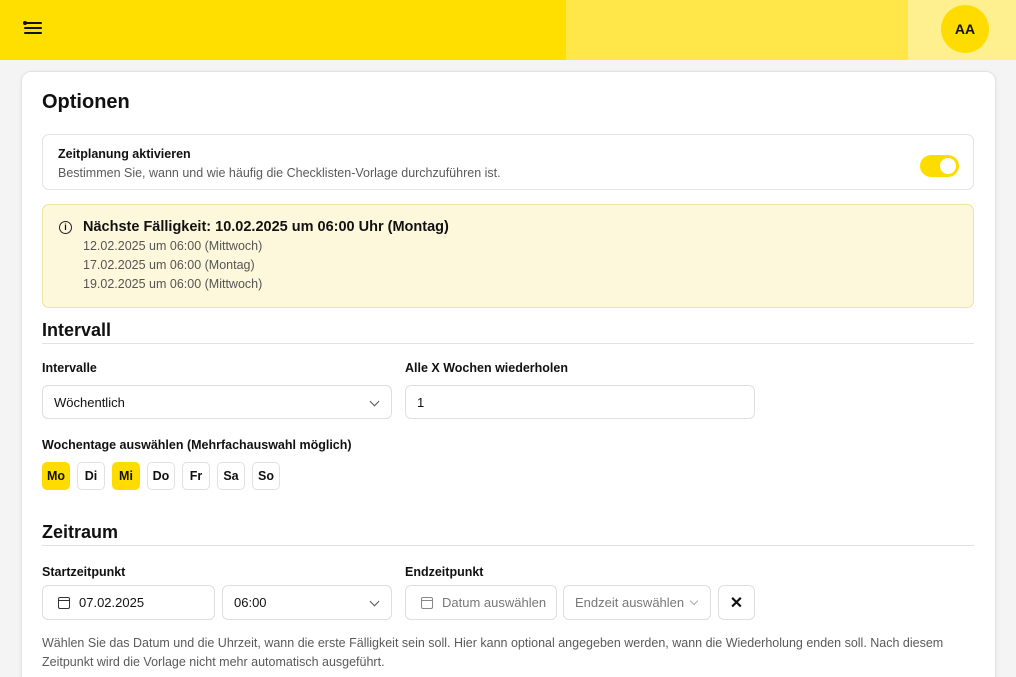 The image size is (1016, 677). What do you see at coordinates (580, 402) in the screenshot?
I see `repeat-weeks-input: 1` at bounding box center [580, 402].